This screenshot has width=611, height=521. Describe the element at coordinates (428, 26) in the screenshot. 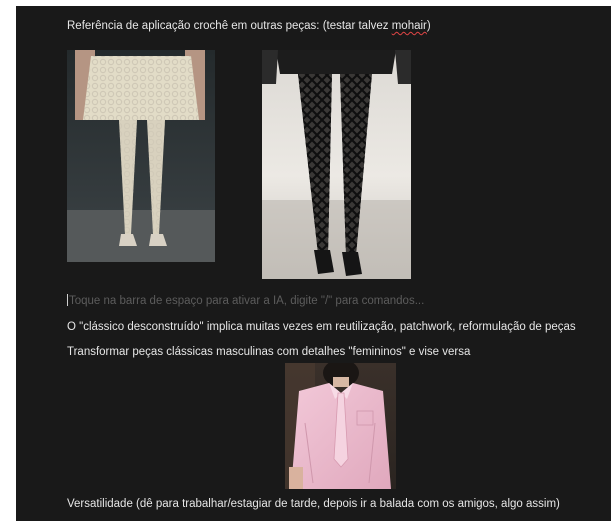

I see `crochet-reference-suffix: )` at that location.